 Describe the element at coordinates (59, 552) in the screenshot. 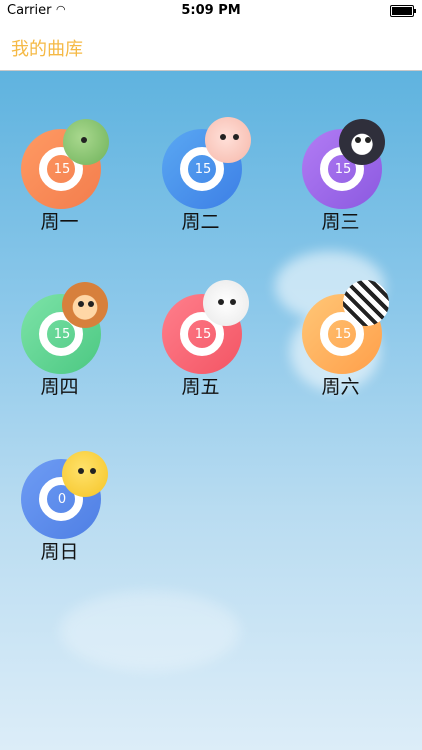

I see `day-label: 周日` at that location.